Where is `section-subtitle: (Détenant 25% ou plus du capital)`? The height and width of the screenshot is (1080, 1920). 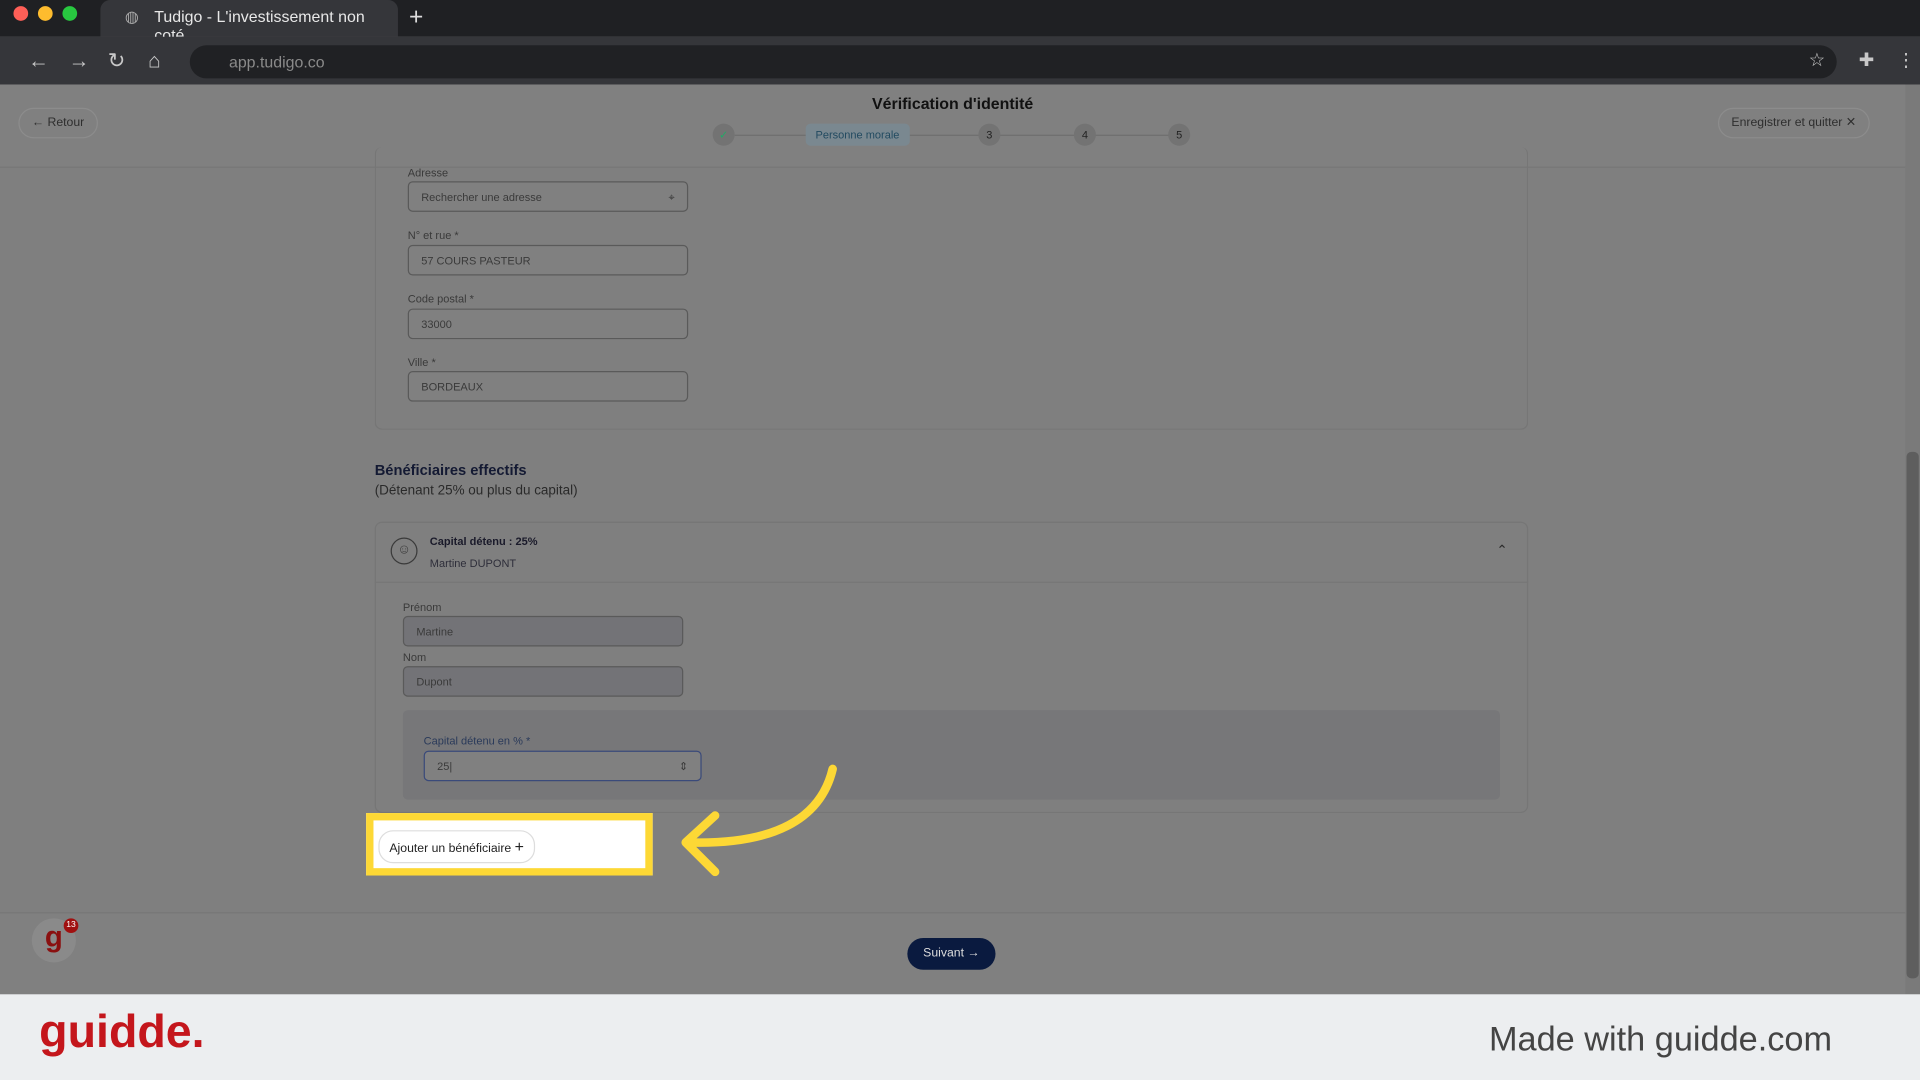 section-subtitle: (Détenant 25% ou plus du capital) is located at coordinates (476, 491).